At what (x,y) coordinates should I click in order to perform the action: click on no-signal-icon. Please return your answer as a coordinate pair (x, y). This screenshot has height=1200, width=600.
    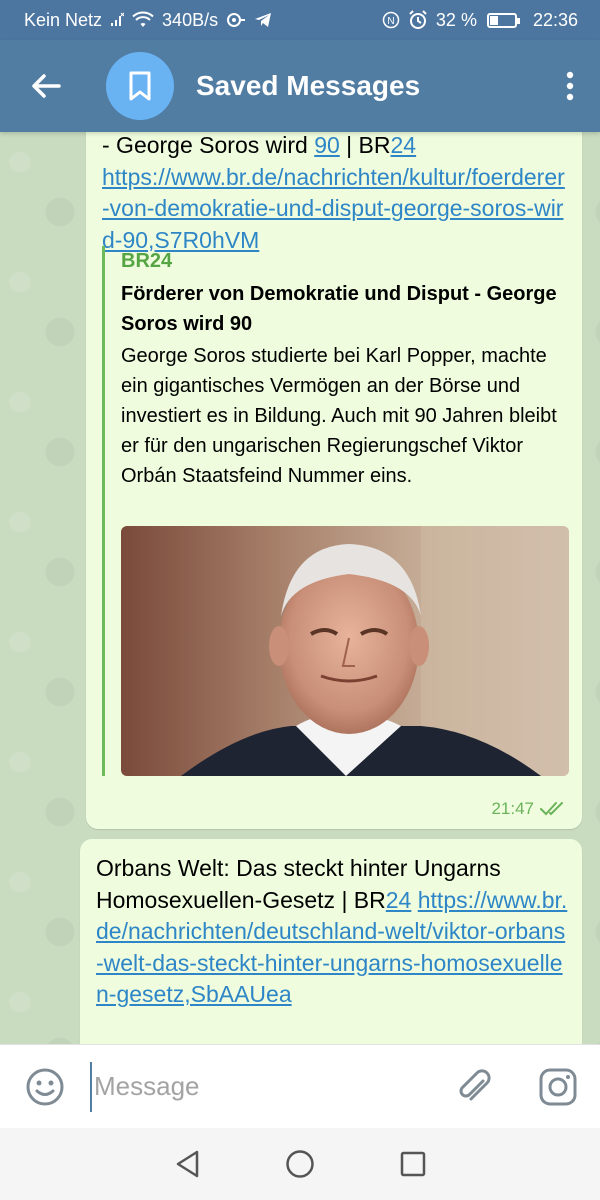
    Looking at the image, I should click on (118, 19).